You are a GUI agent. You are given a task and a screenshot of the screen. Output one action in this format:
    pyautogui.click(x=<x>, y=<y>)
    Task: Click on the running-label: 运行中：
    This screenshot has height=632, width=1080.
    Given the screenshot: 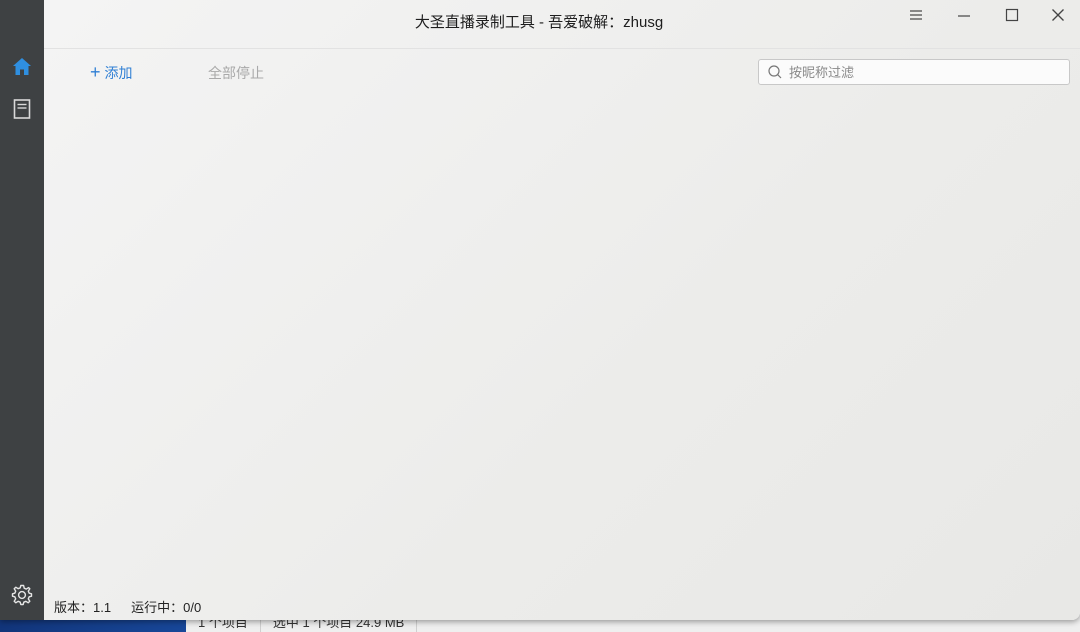 What is the action you would take?
    pyautogui.click(x=157, y=607)
    